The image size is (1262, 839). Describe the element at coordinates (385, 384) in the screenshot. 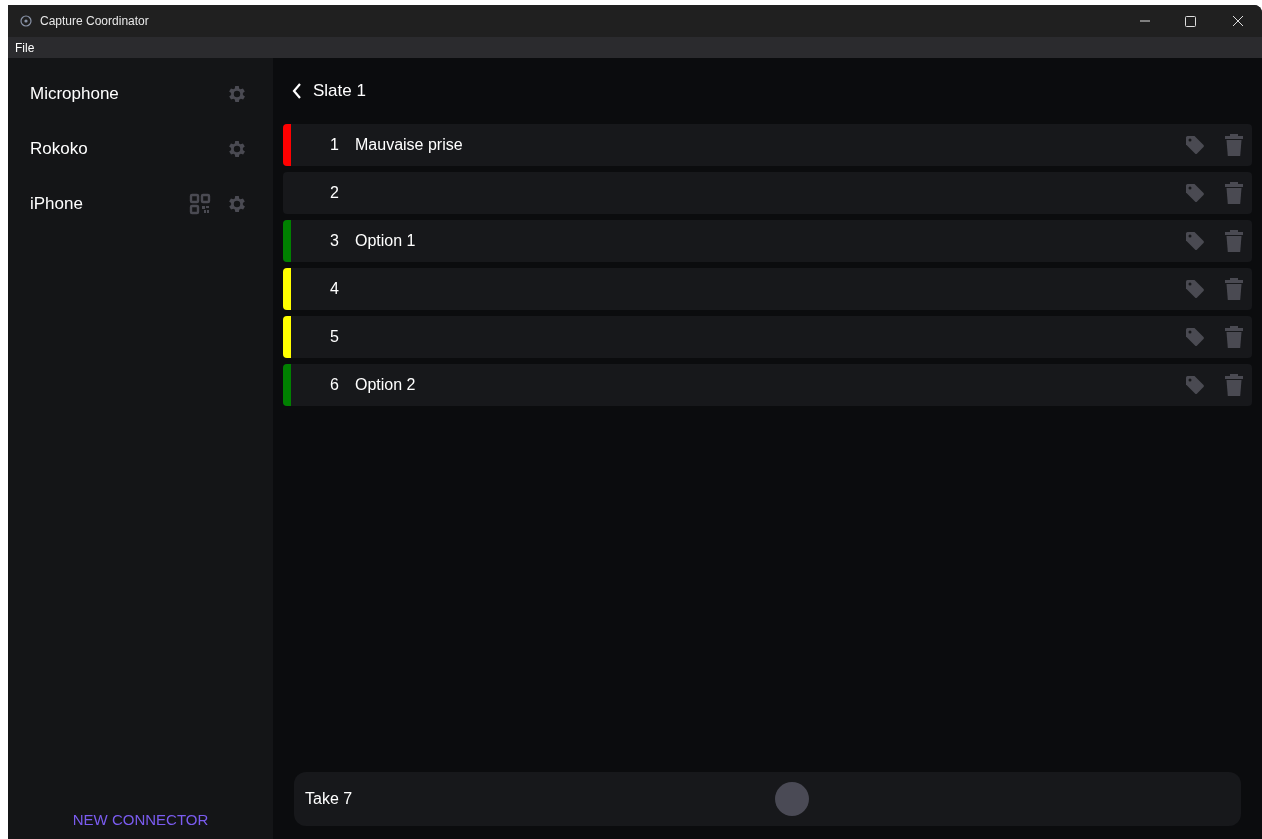

I see `take-label: Option 2` at that location.